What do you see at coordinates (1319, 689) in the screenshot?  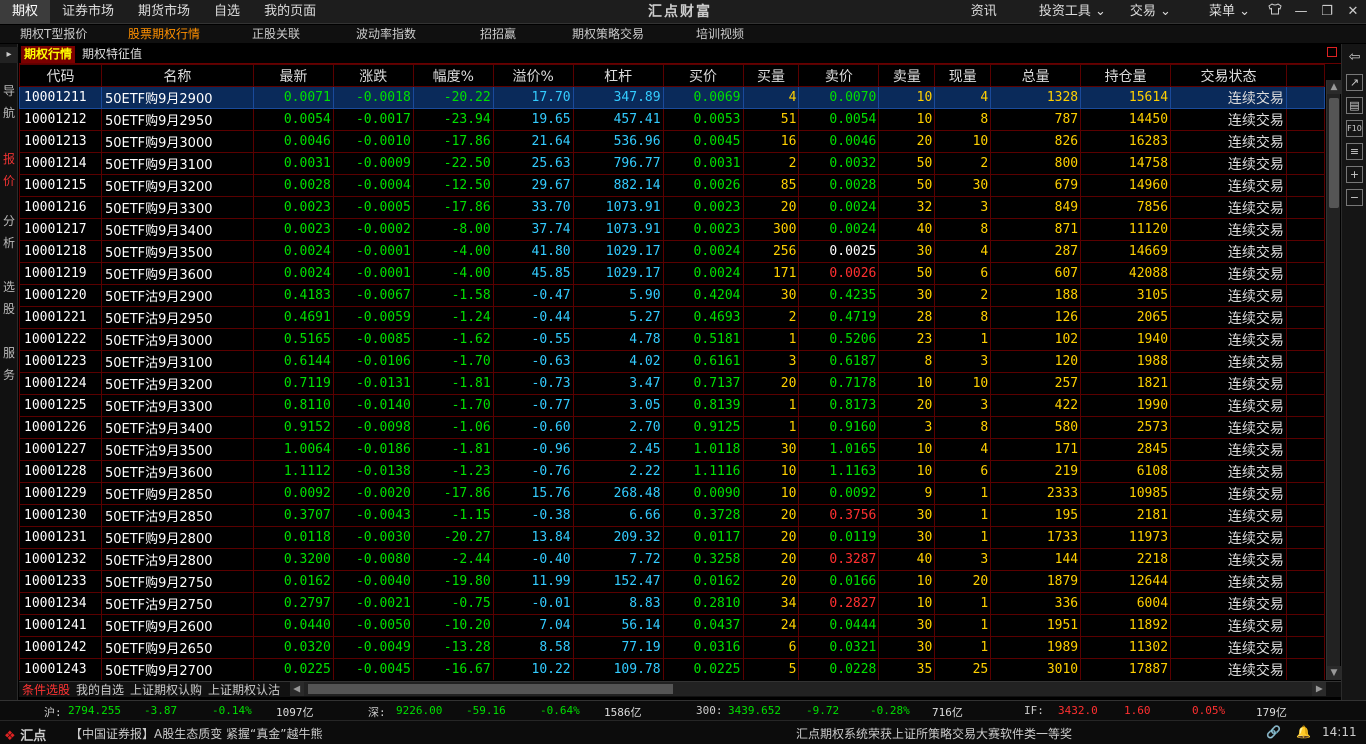 I see `scroll-right-icon: ▲` at bounding box center [1319, 689].